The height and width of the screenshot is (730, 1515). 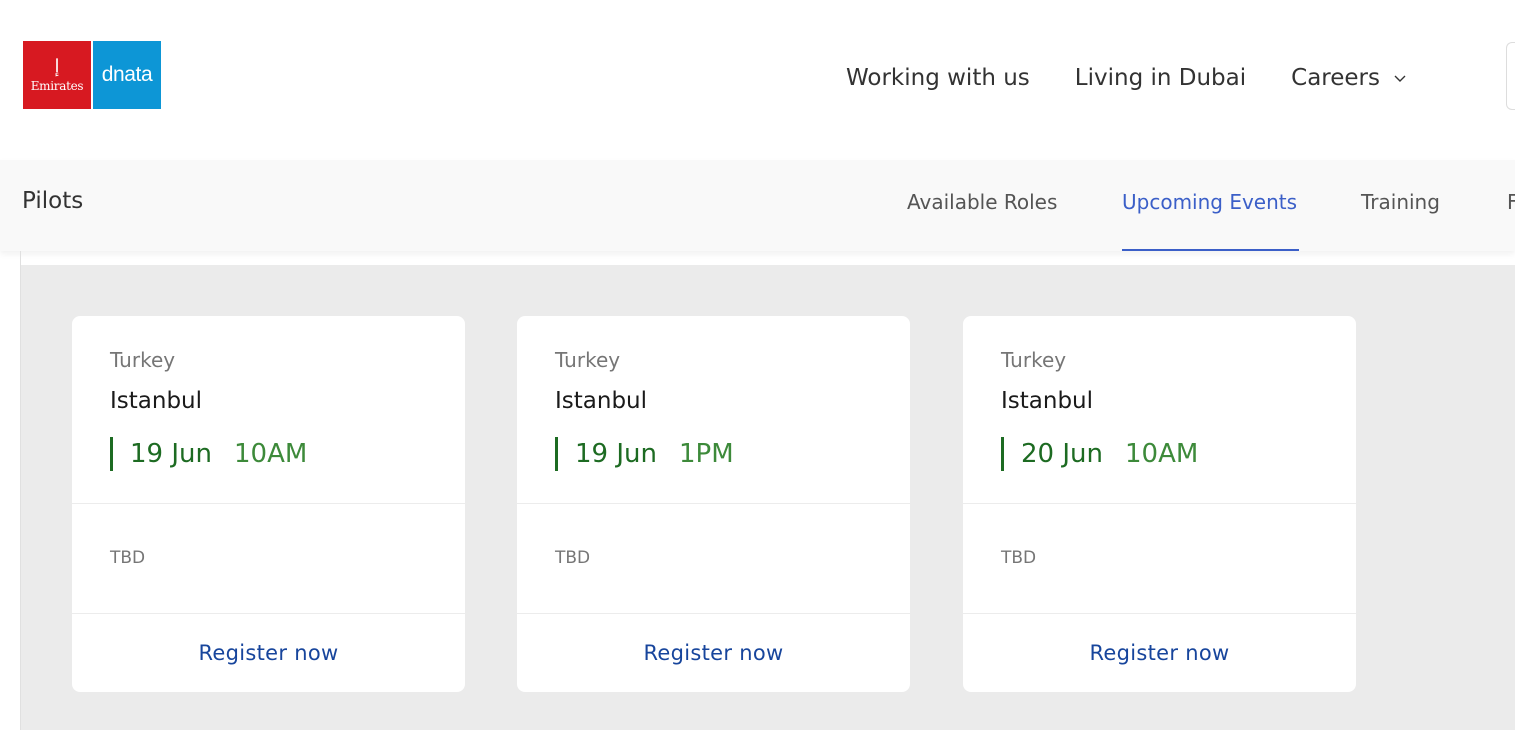 I want to click on dnata-logo: dnata, so click(x=127, y=75).